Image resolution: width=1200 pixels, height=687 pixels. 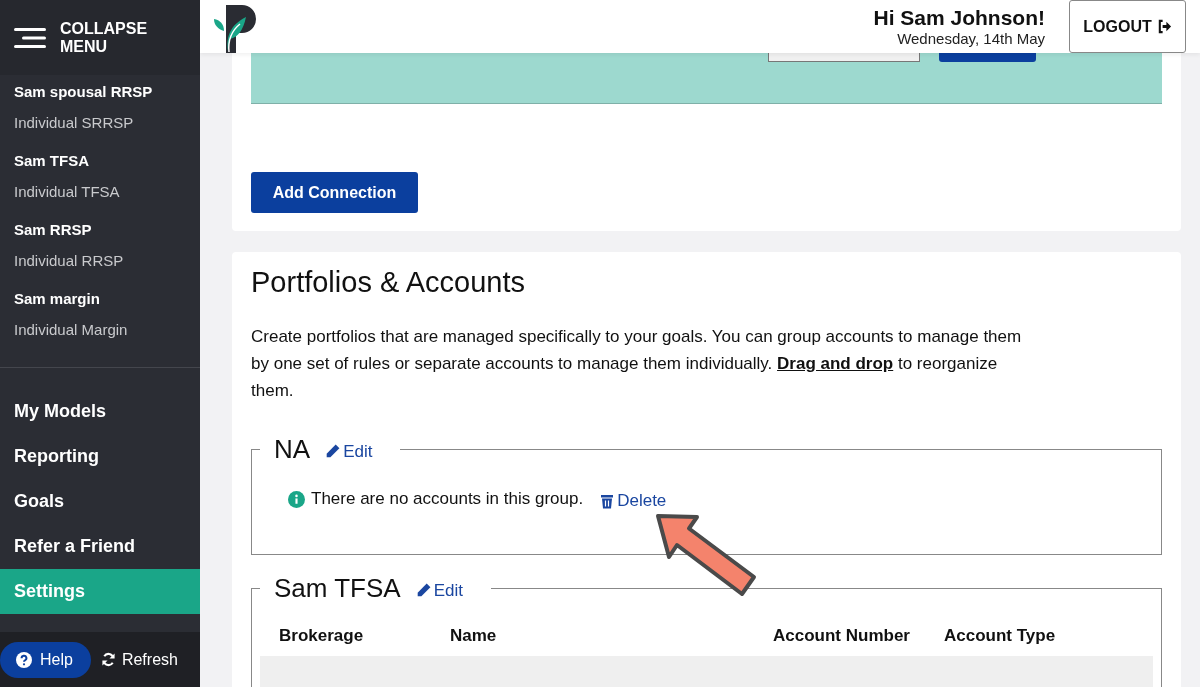 I want to click on info-icon, so click(x=296, y=499).